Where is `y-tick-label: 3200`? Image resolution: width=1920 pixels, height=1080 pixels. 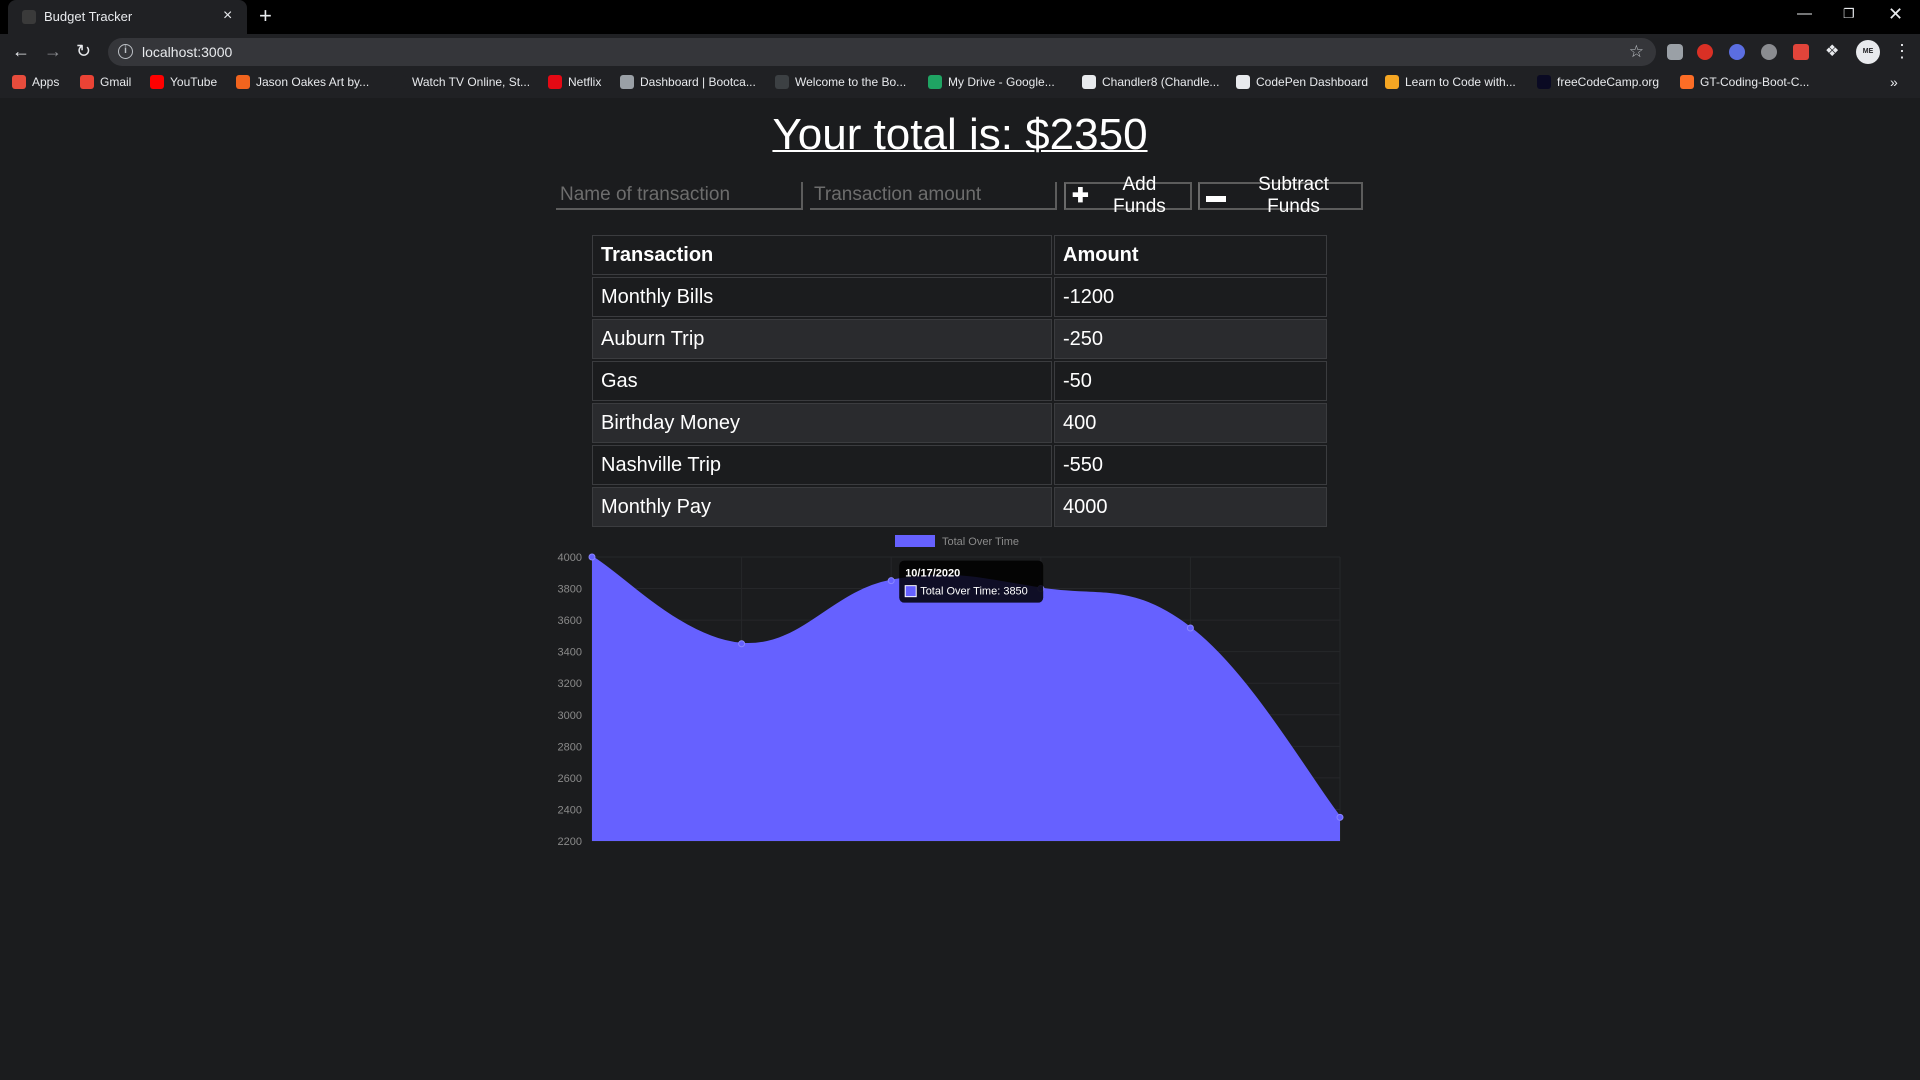
y-tick-label: 3200 is located at coordinates (570, 684).